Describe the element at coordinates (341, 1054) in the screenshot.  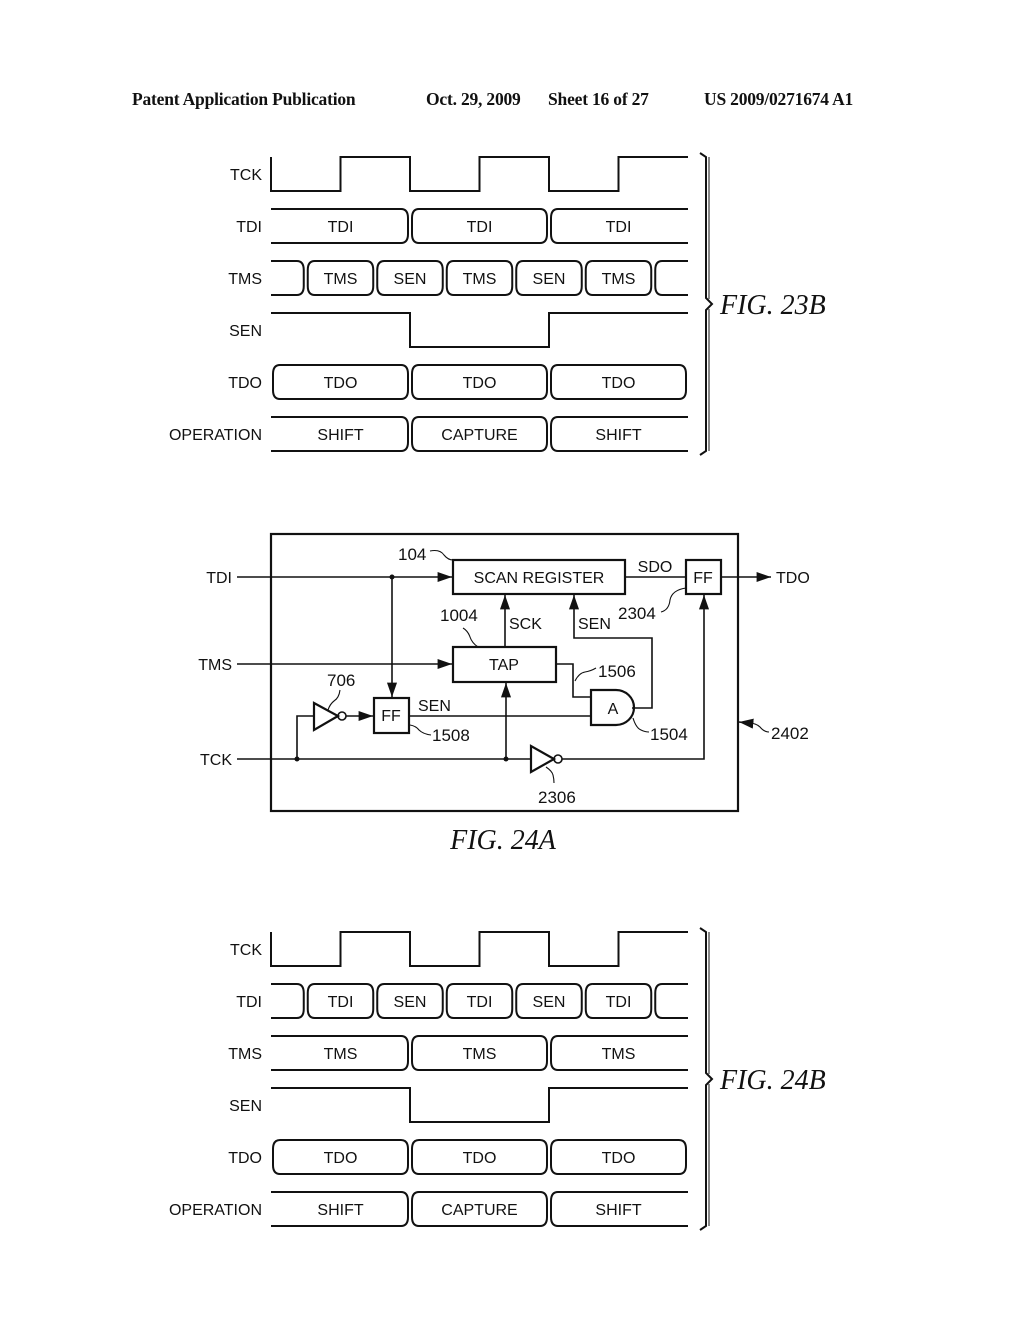
I see `cell-tms-0: TMS` at that location.